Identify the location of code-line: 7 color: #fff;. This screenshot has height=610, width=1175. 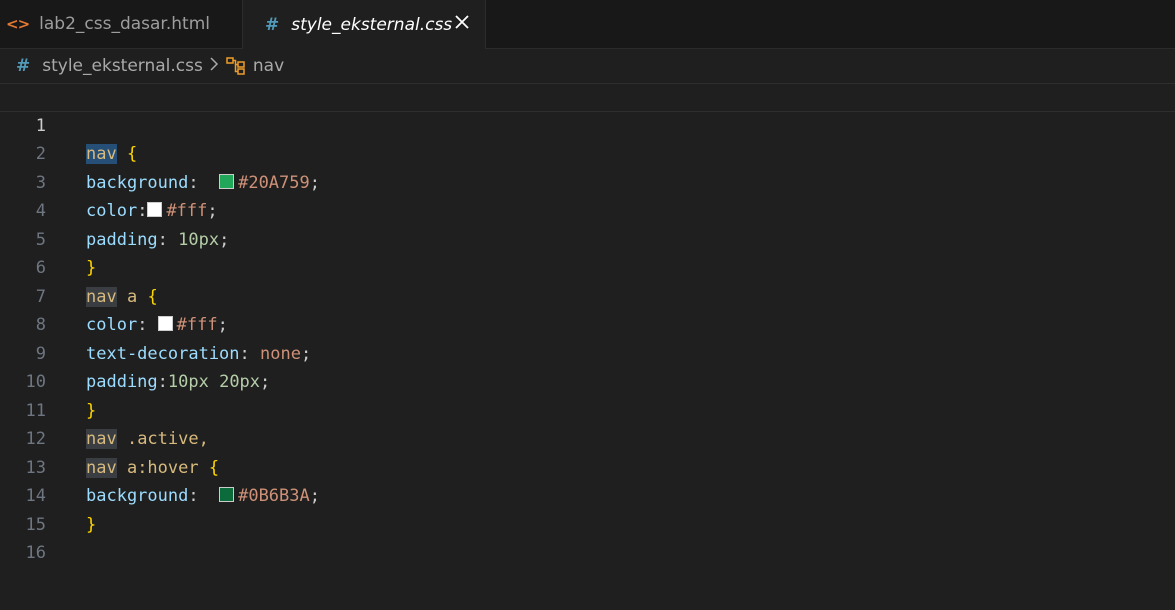
(587, 295).